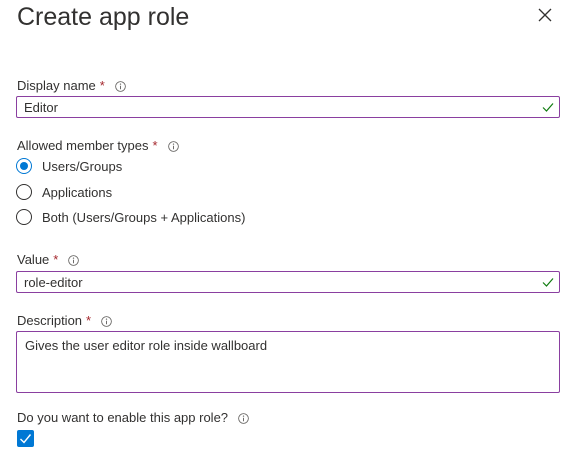 This screenshot has width=577, height=466. What do you see at coordinates (33, 259) in the screenshot?
I see `value-label: Value` at bounding box center [33, 259].